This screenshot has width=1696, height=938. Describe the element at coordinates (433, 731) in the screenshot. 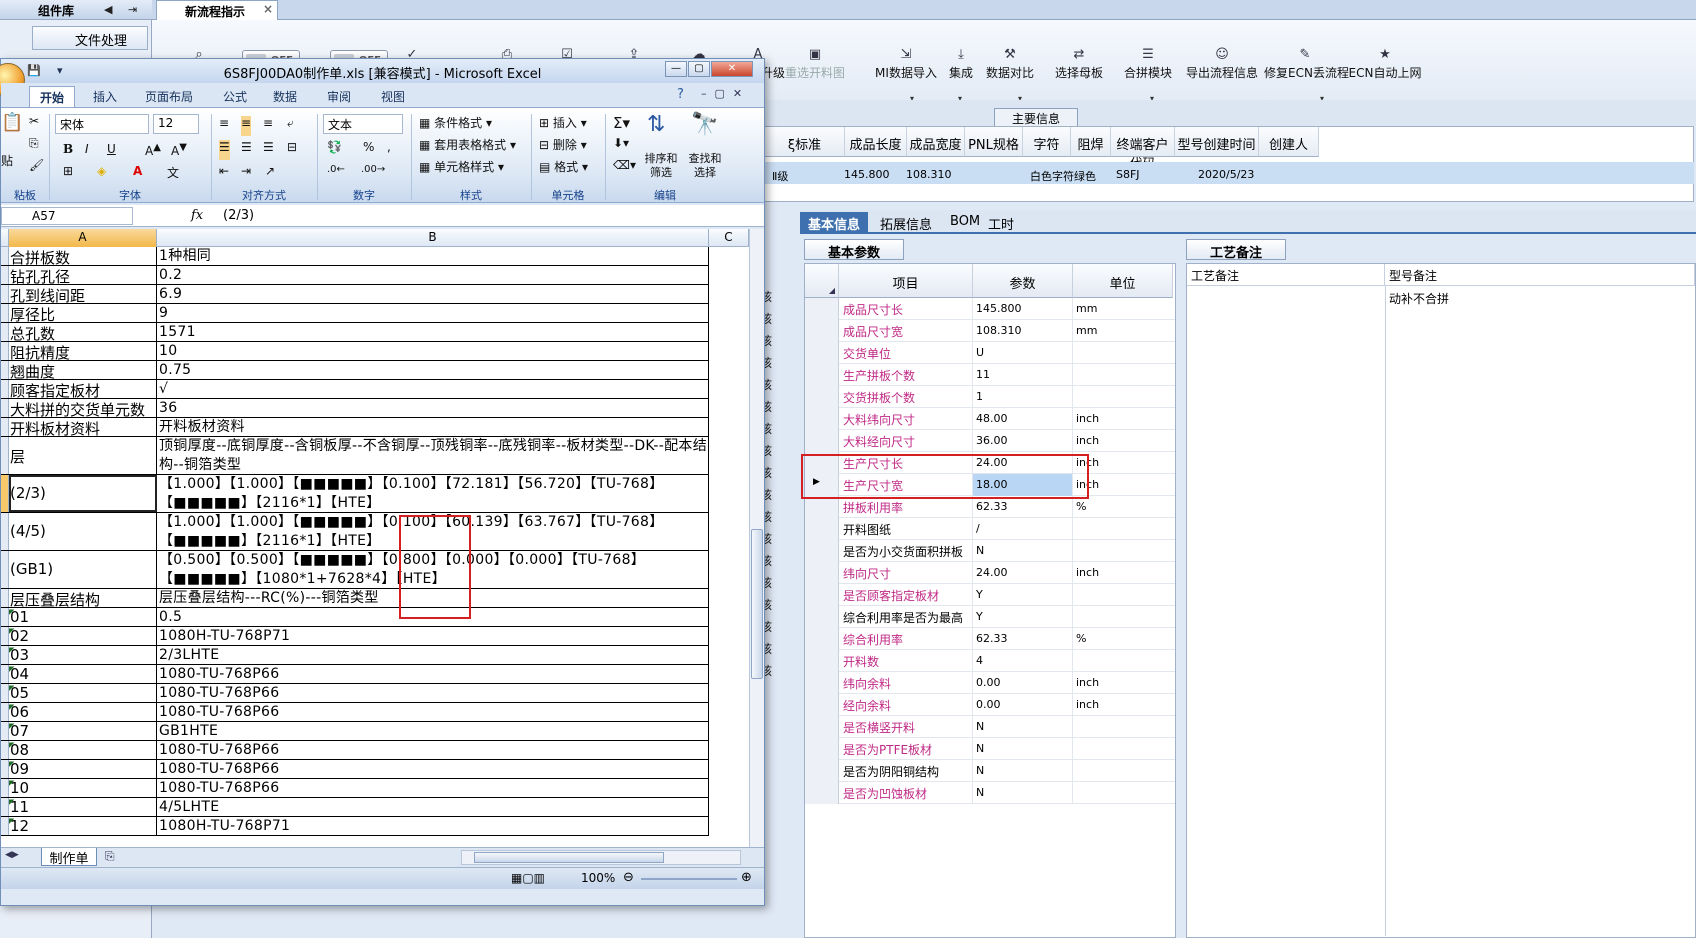

I see `cell-b: GB1HTE` at that location.